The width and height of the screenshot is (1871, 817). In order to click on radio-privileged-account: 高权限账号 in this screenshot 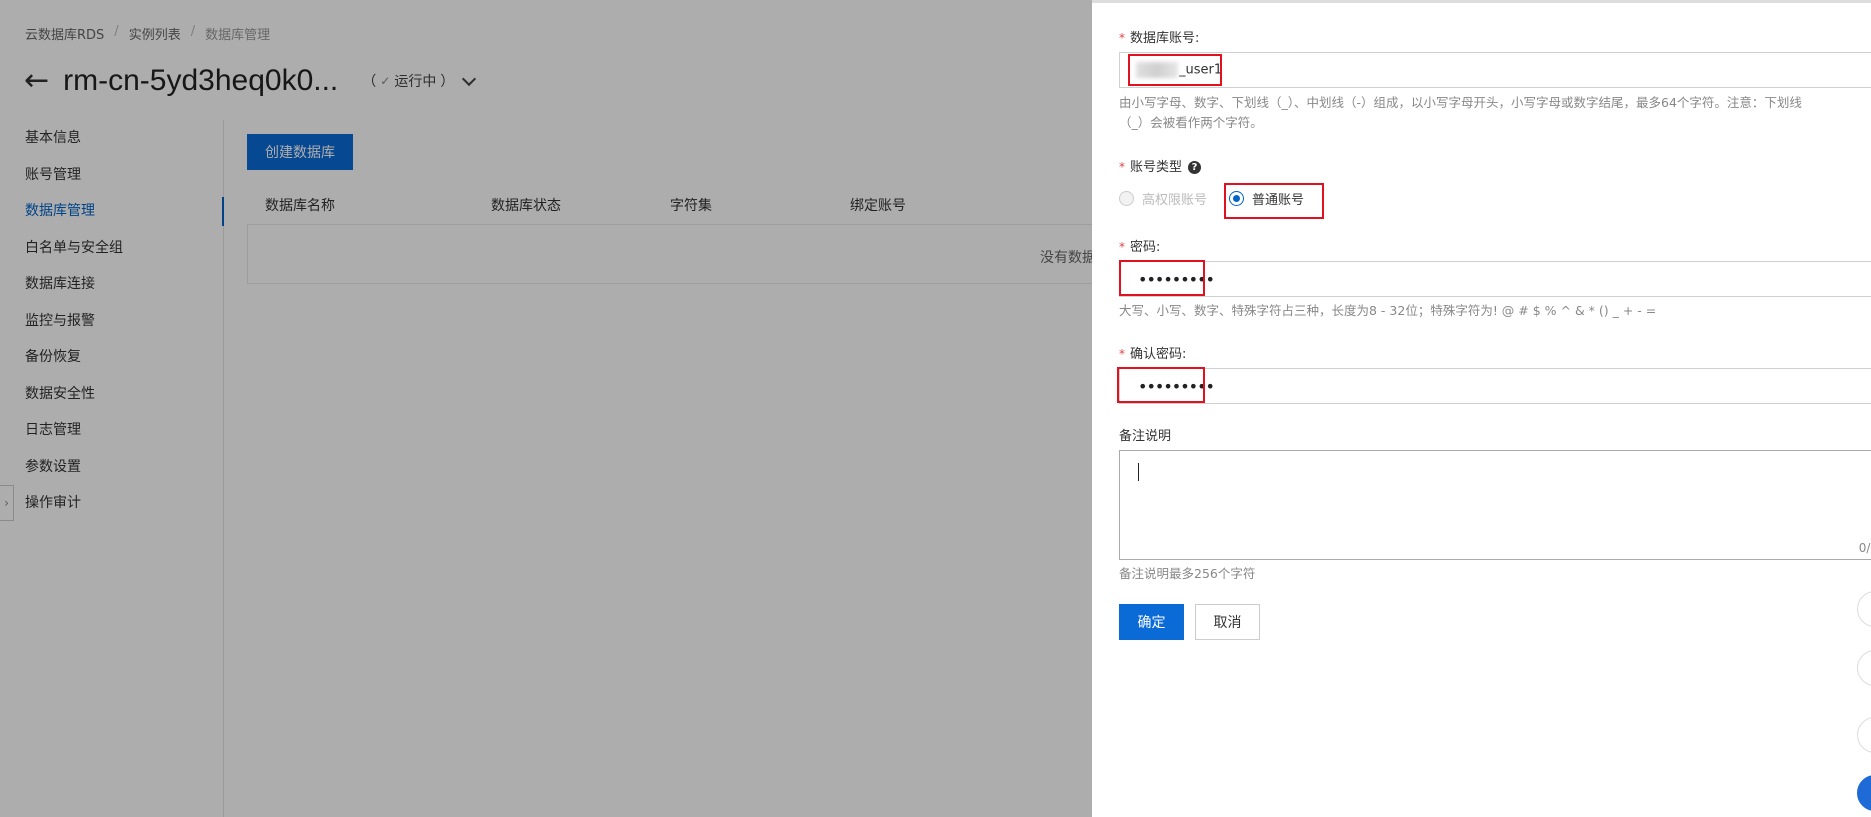, I will do `click(1163, 198)`.